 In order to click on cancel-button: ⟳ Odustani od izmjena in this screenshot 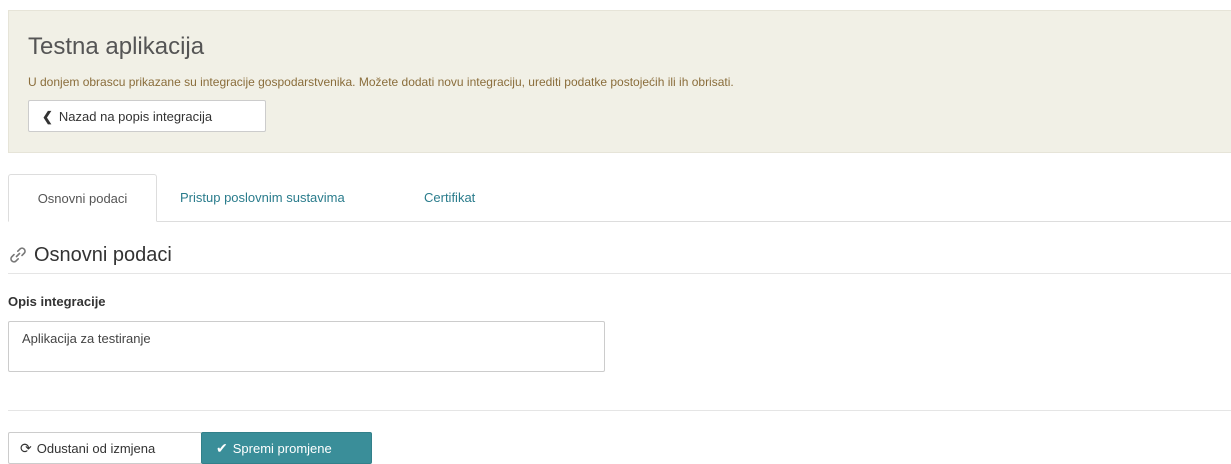, I will do `click(105, 448)`.